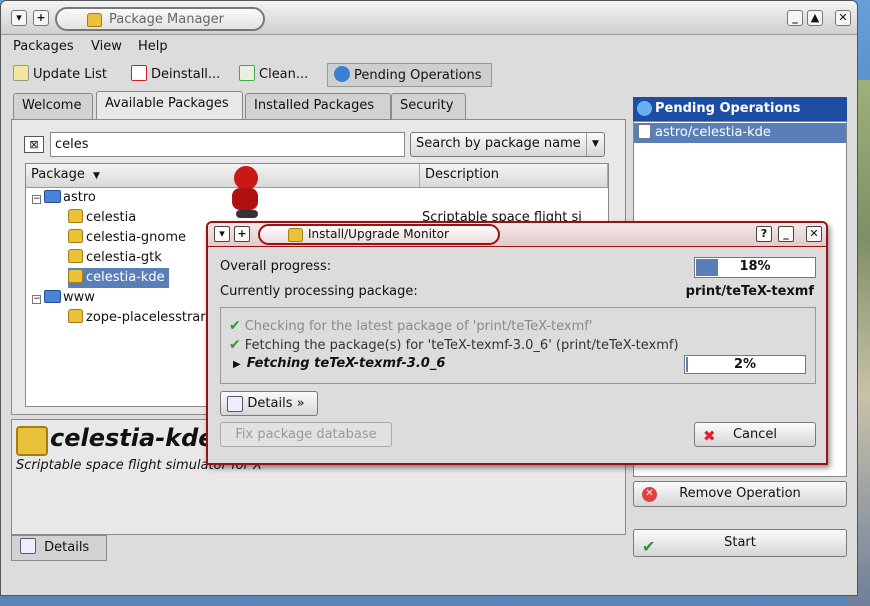 This screenshot has height=606, width=870. Describe the element at coordinates (53, 106) in the screenshot. I see `tab-welcome: Welcome` at that location.